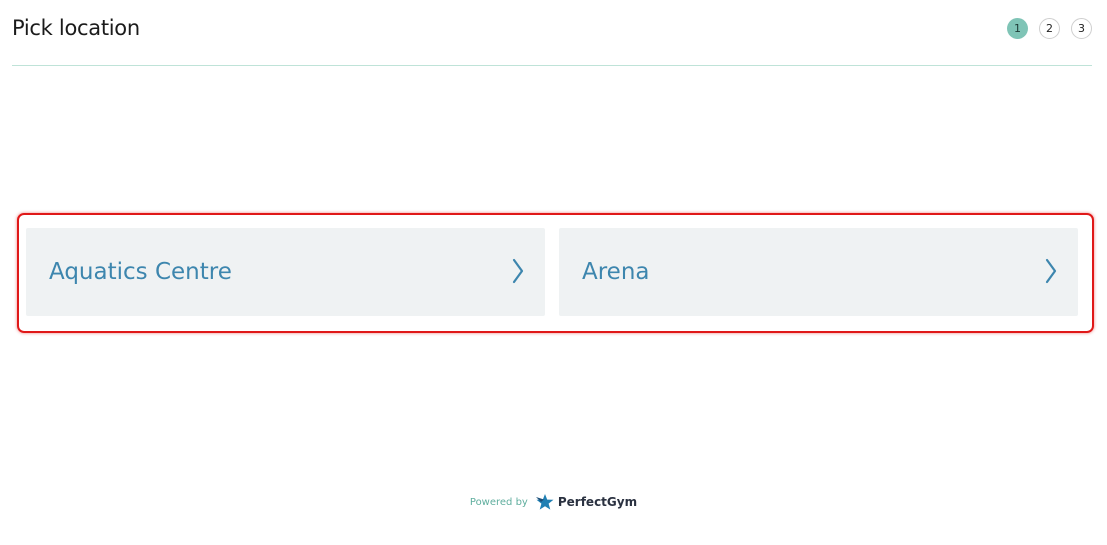  I want to click on step-indicator: 1 2 3, so click(1049, 28).